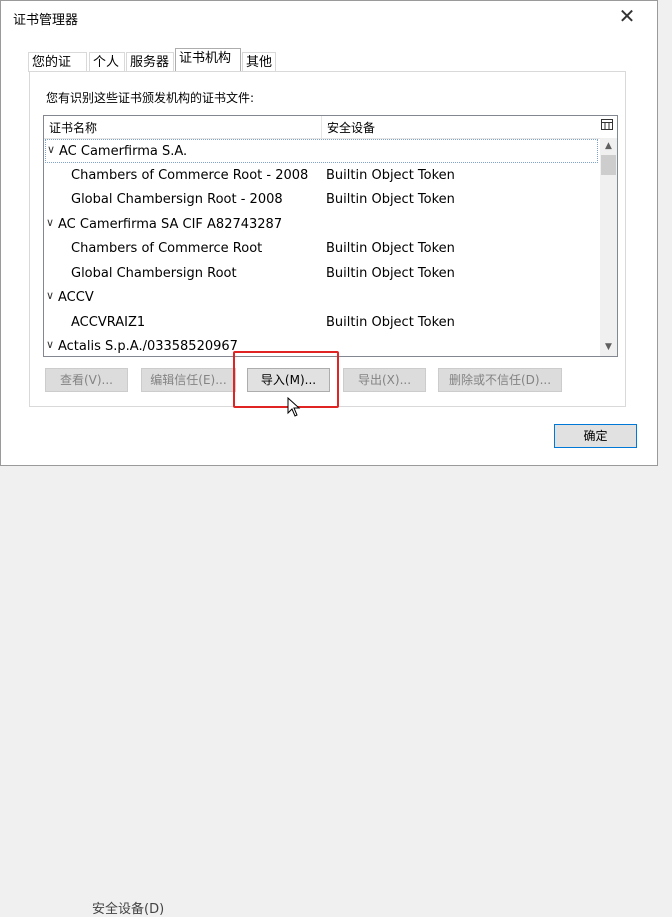  Describe the element at coordinates (608, 165) in the screenshot. I see `scrollbar-thumb` at that location.